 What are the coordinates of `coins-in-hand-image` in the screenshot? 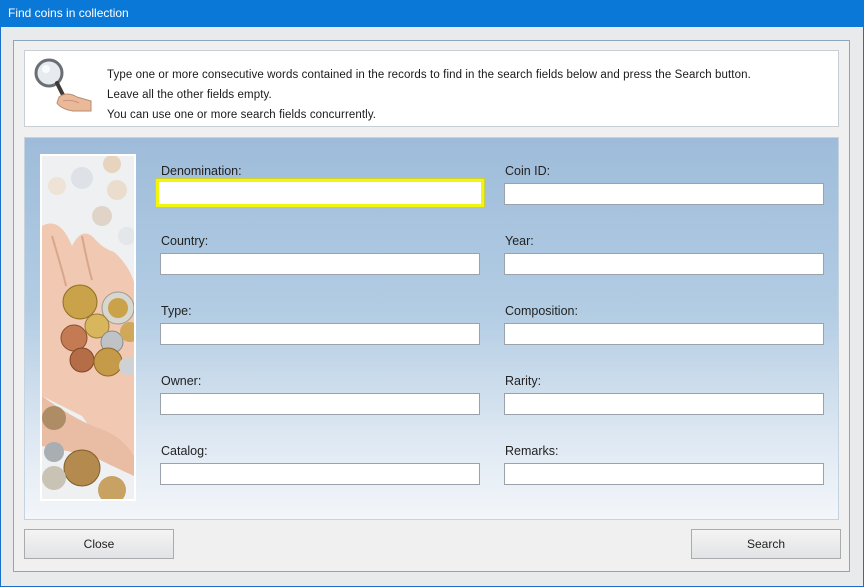 It's located at (88, 327).